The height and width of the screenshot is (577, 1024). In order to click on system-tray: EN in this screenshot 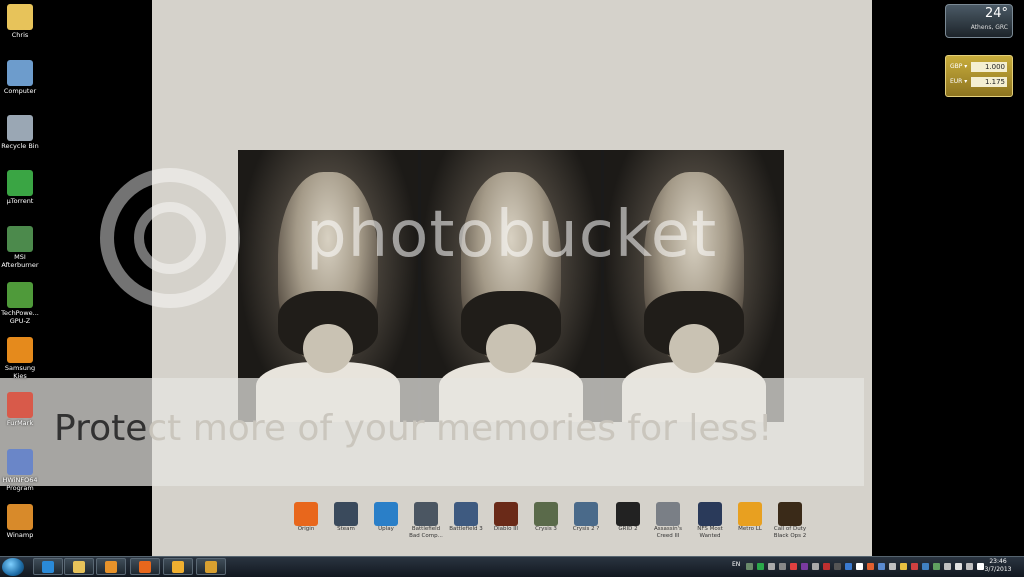, I will do `click(857, 567)`.